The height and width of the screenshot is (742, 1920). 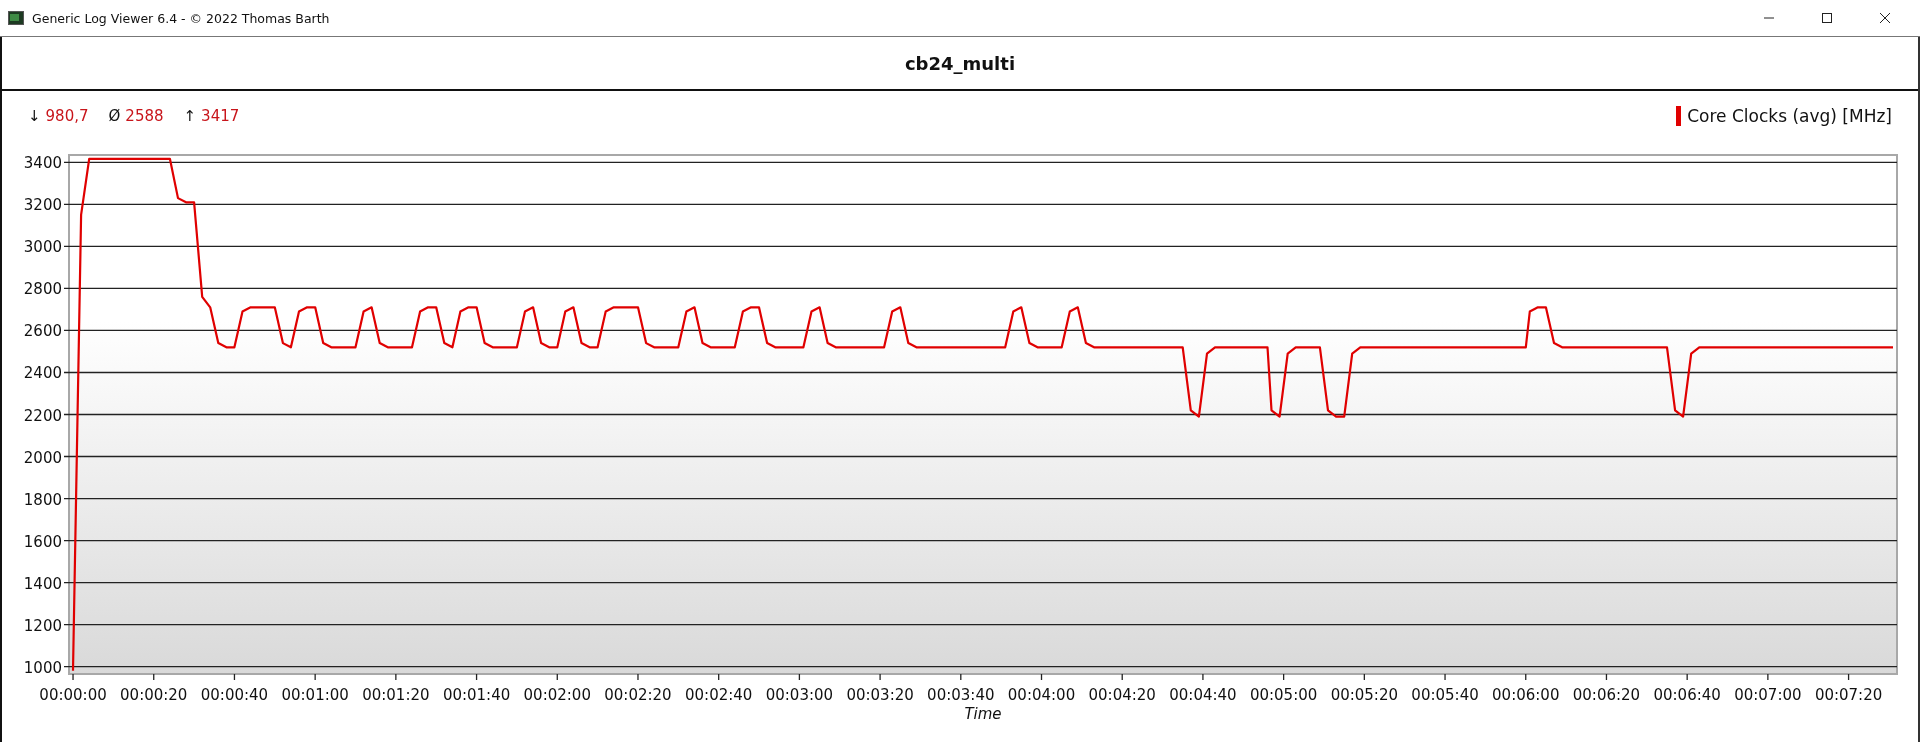 What do you see at coordinates (34, 116) in the screenshot?
I see `stat-symbol: ↓` at bounding box center [34, 116].